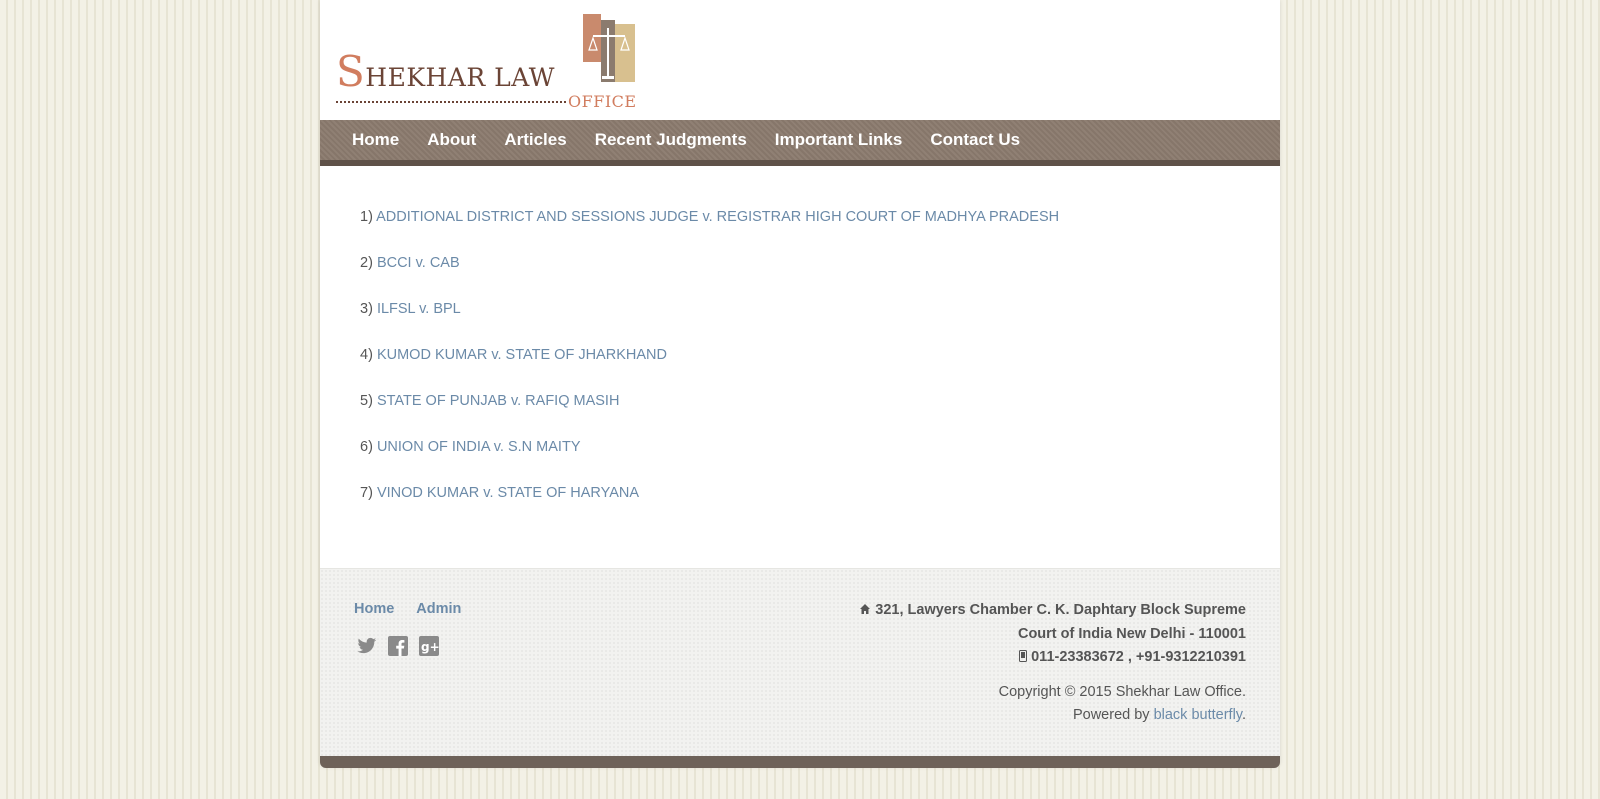 The height and width of the screenshot is (799, 1600). What do you see at coordinates (366, 493) in the screenshot?
I see `item-number: 7)` at bounding box center [366, 493].